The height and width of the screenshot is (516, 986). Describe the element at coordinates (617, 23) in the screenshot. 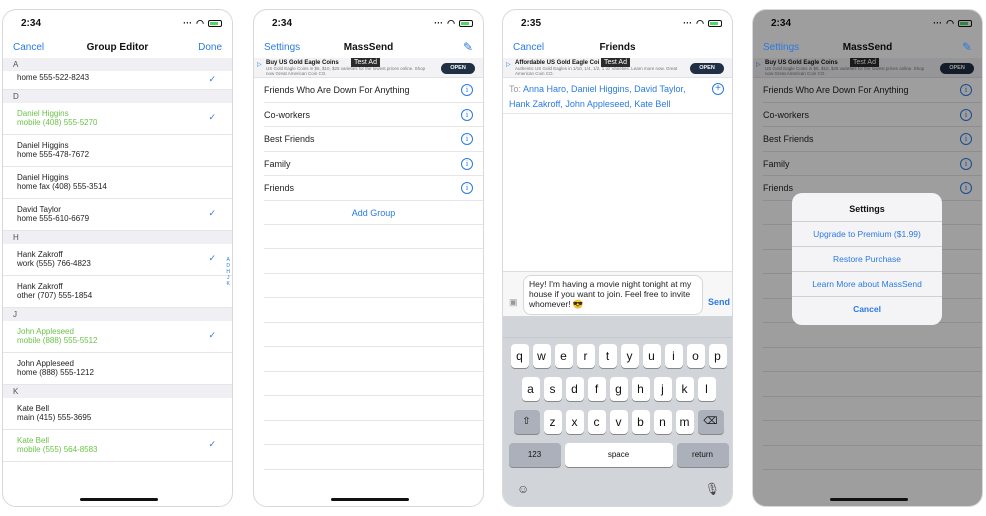

I see `status-bar: 2:35 ··· ◠` at that location.